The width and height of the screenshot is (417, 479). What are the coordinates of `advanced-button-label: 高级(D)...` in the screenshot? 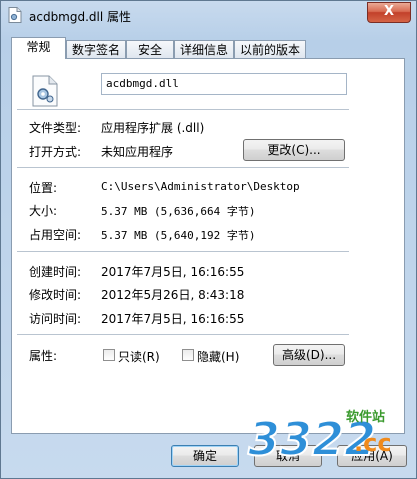 It's located at (309, 355).